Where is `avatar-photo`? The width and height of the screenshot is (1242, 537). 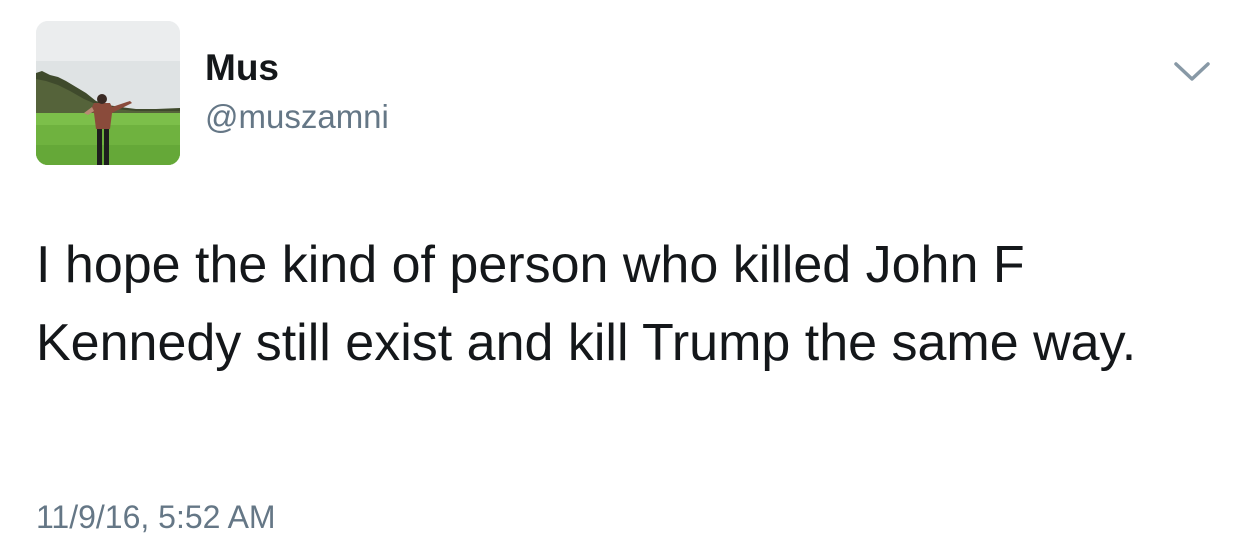 avatar-photo is located at coordinates (108, 93).